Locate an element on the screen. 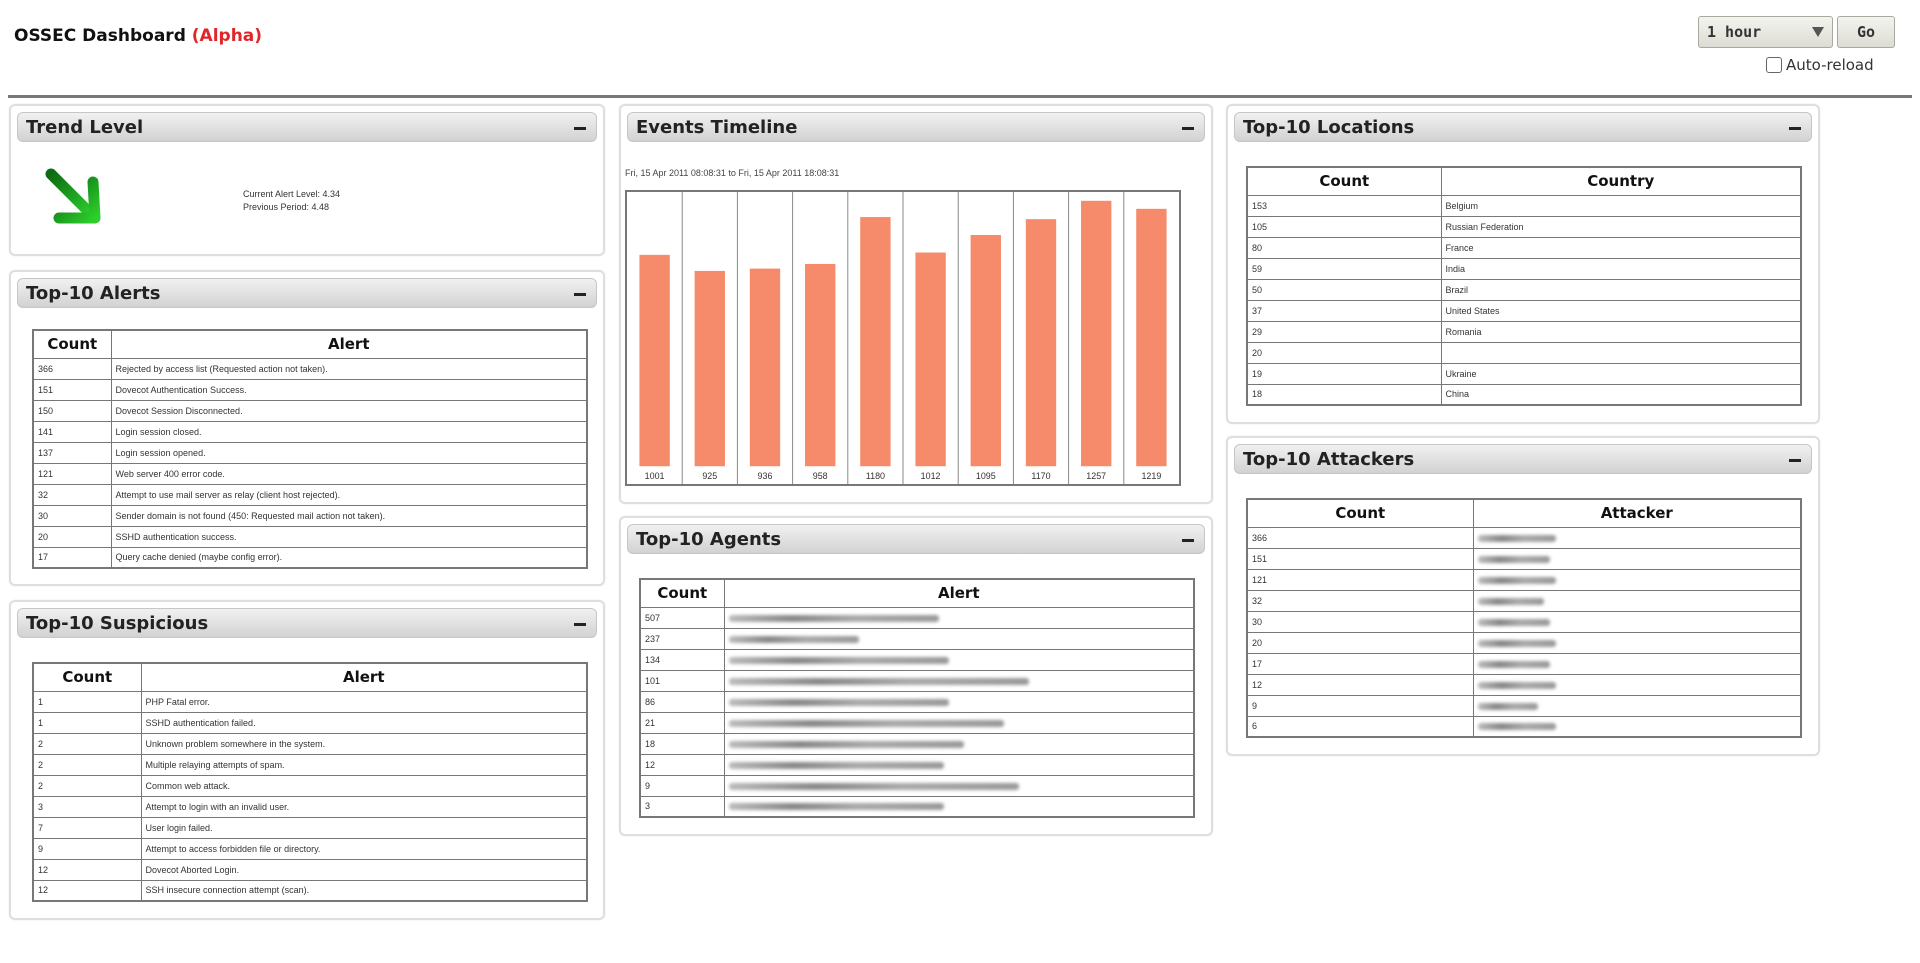 This screenshot has width=1920, height=963. count-cell: 19 is located at coordinates (1344, 373).